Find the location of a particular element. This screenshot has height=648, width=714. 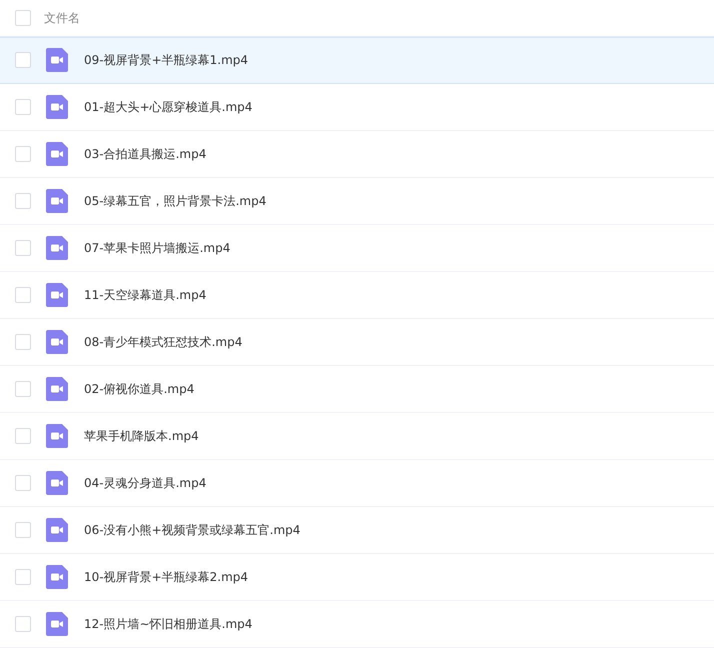

file-name: 10-视屏背景+半瓶绿幕2.mp4 is located at coordinates (166, 577).